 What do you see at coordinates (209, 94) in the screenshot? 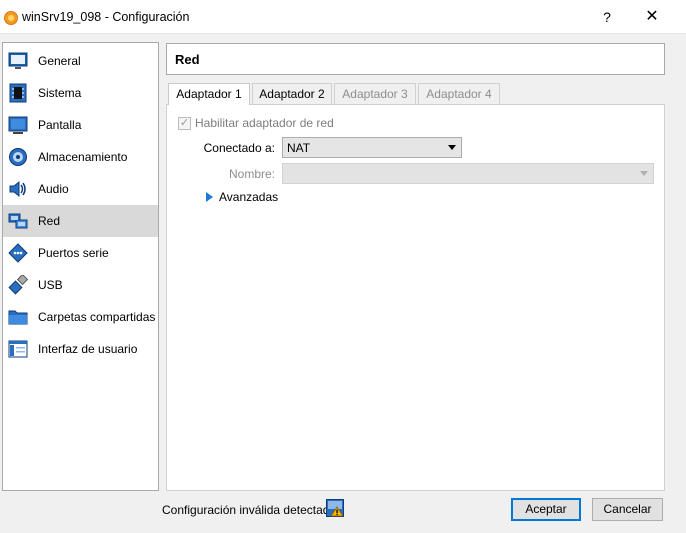
I see `tab-adaptador-1: Adaptador 1` at bounding box center [209, 94].